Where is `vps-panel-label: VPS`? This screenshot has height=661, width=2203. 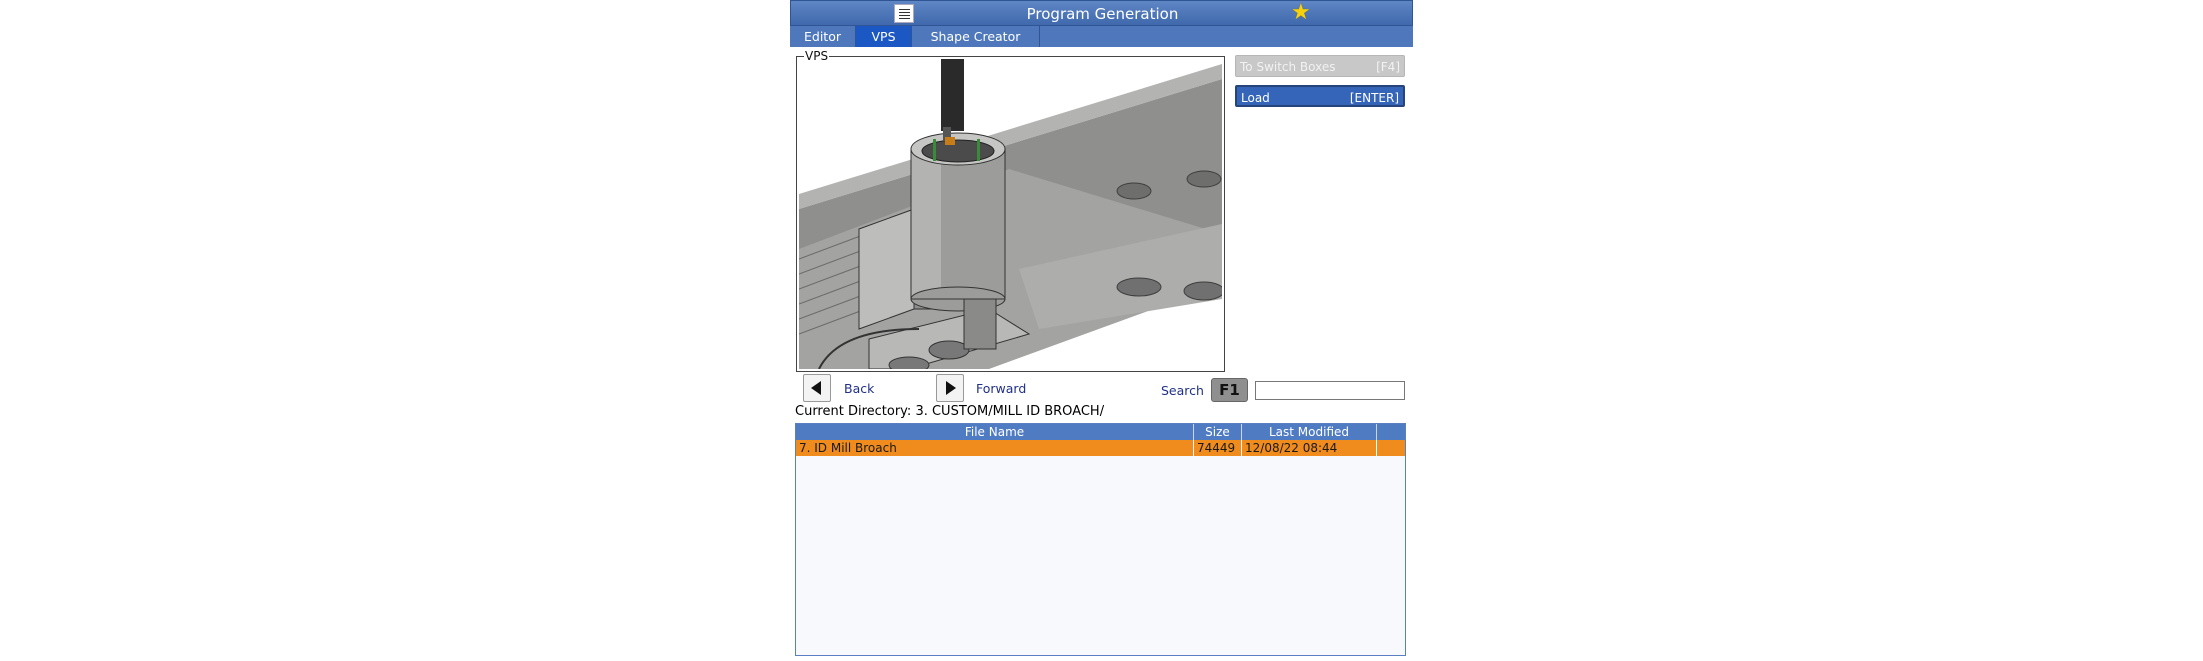
vps-panel-label: VPS is located at coordinates (817, 56).